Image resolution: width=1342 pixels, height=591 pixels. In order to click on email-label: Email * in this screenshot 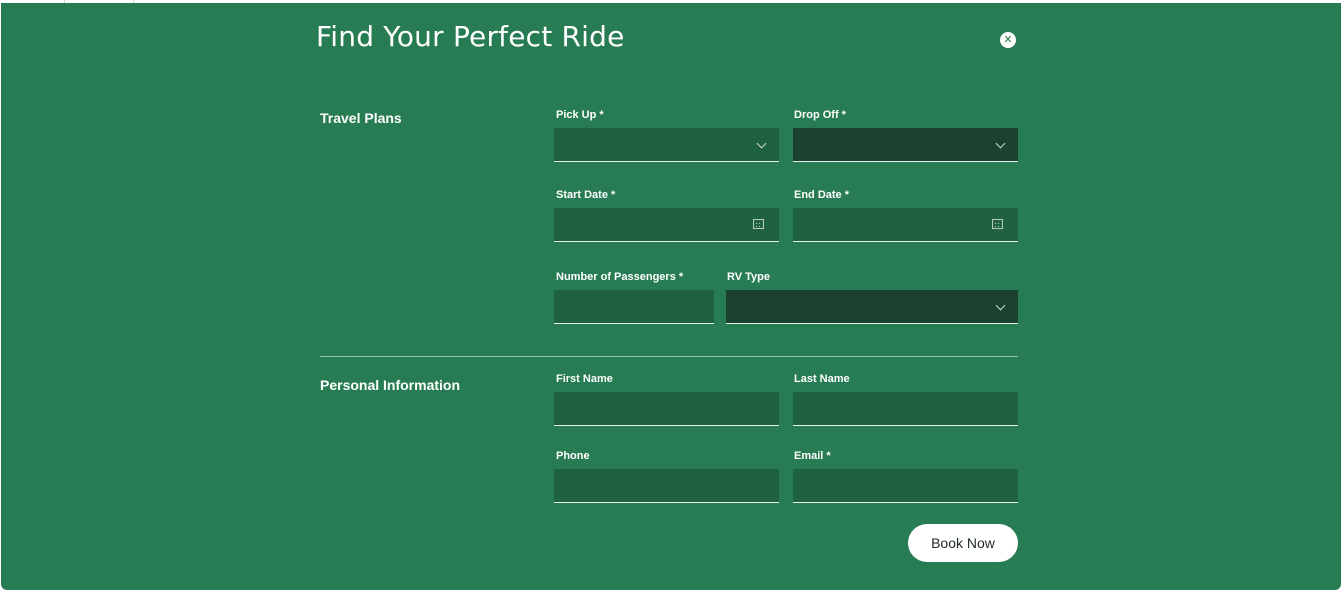, I will do `click(812, 456)`.